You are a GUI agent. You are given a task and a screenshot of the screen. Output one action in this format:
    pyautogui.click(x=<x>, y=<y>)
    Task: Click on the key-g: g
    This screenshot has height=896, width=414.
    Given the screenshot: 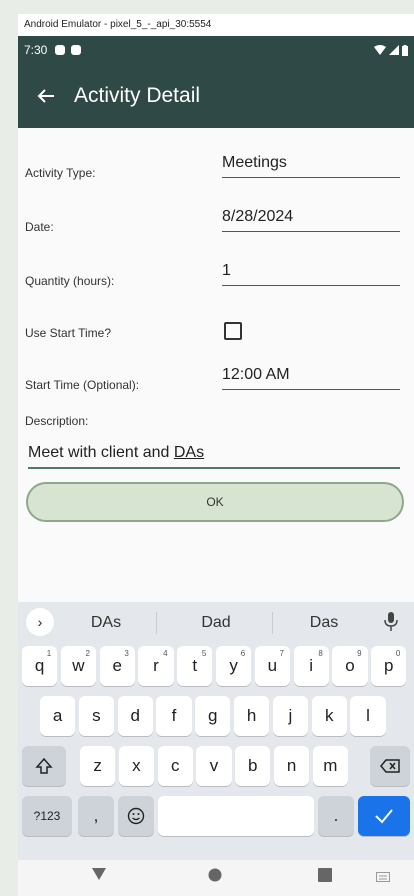 What is the action you would take?
    pyautogui.click(x=213, y=716)
    